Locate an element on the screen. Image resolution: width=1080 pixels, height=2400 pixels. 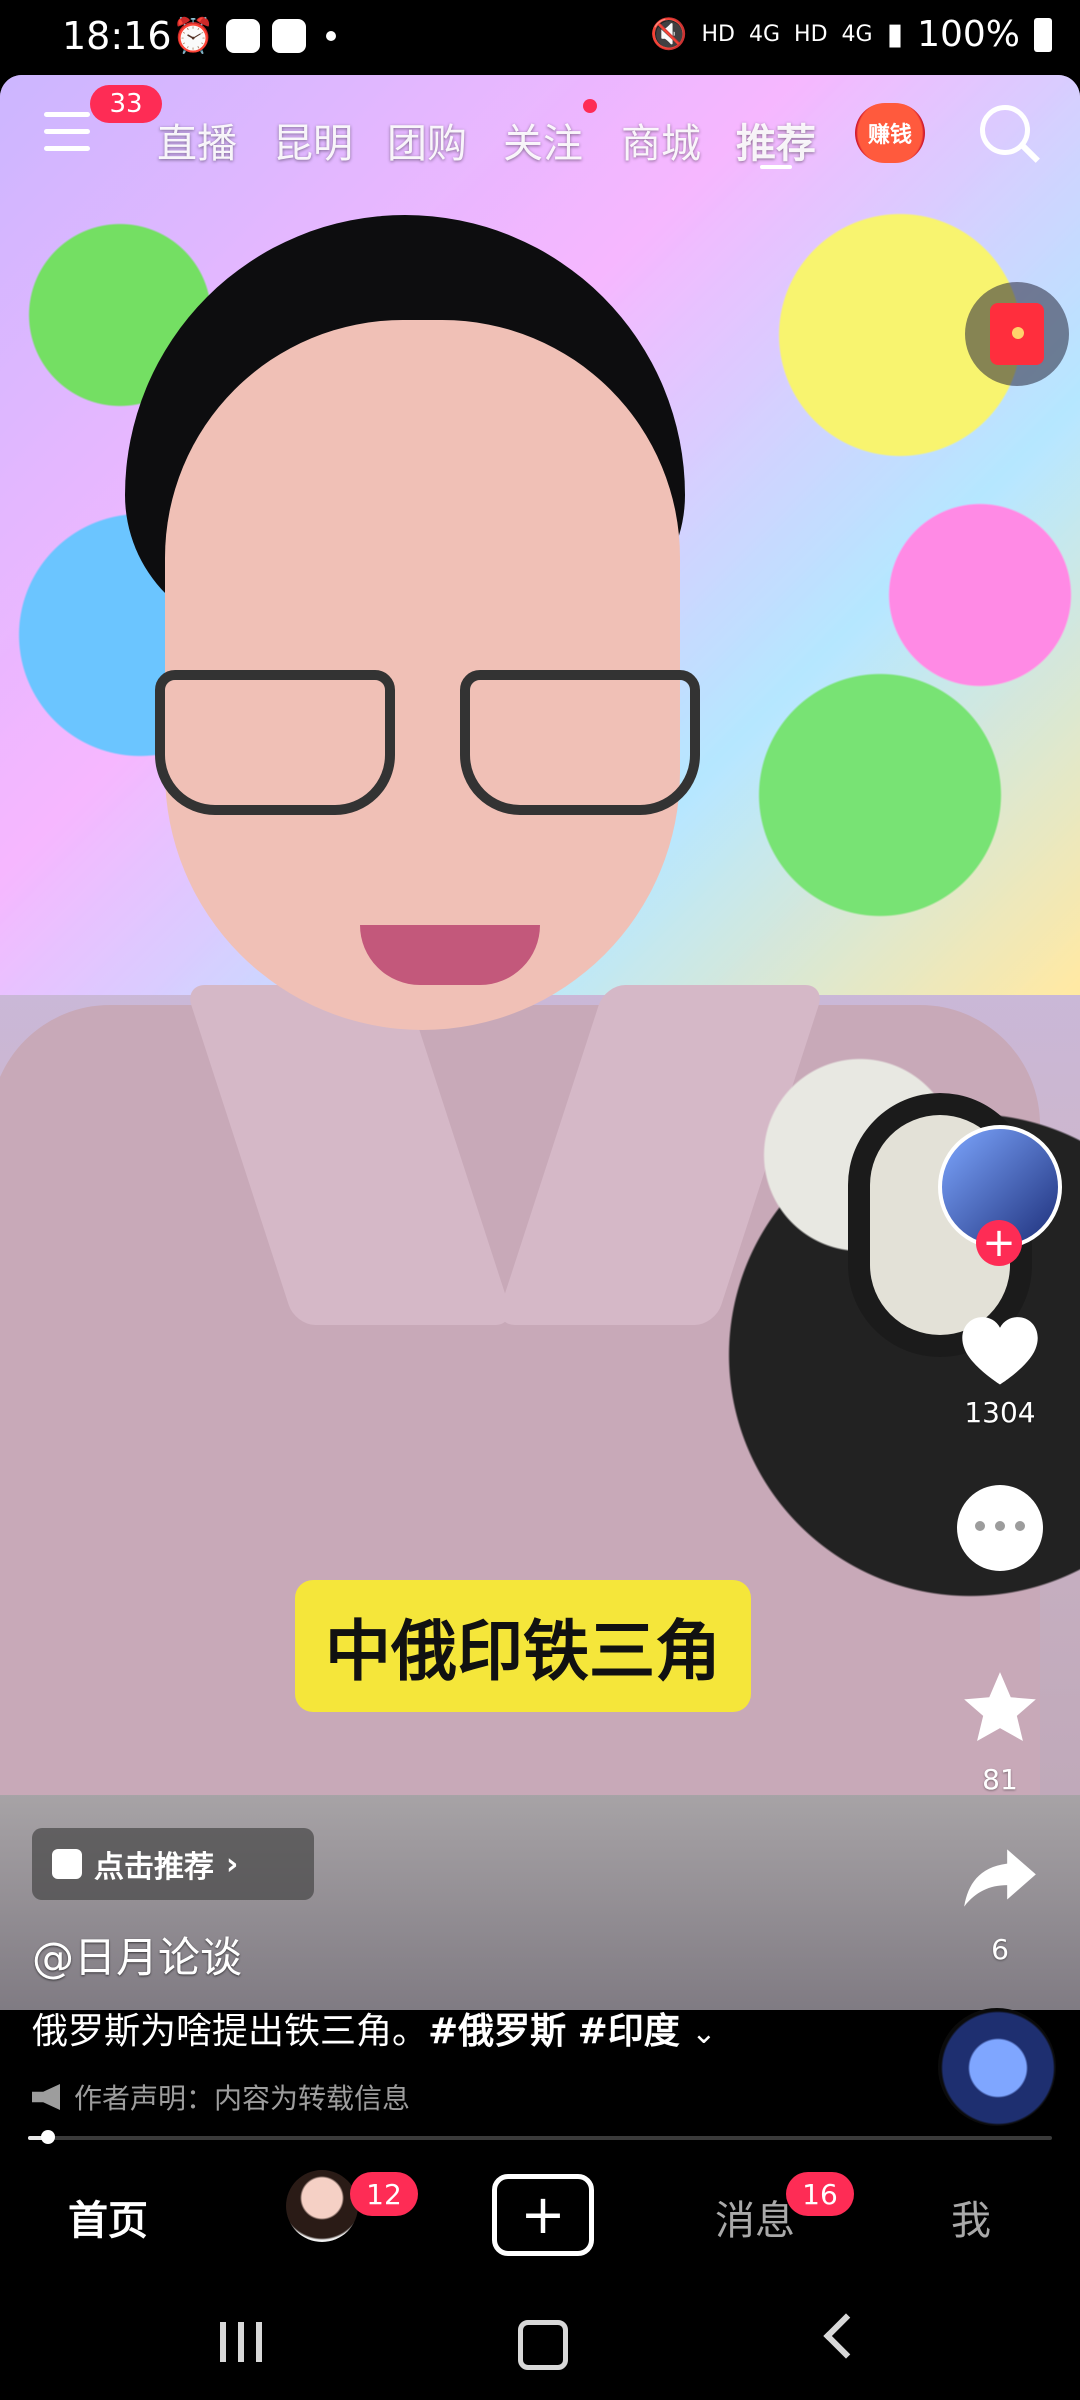
heart-icon is located at coordinates (1000, 1349).